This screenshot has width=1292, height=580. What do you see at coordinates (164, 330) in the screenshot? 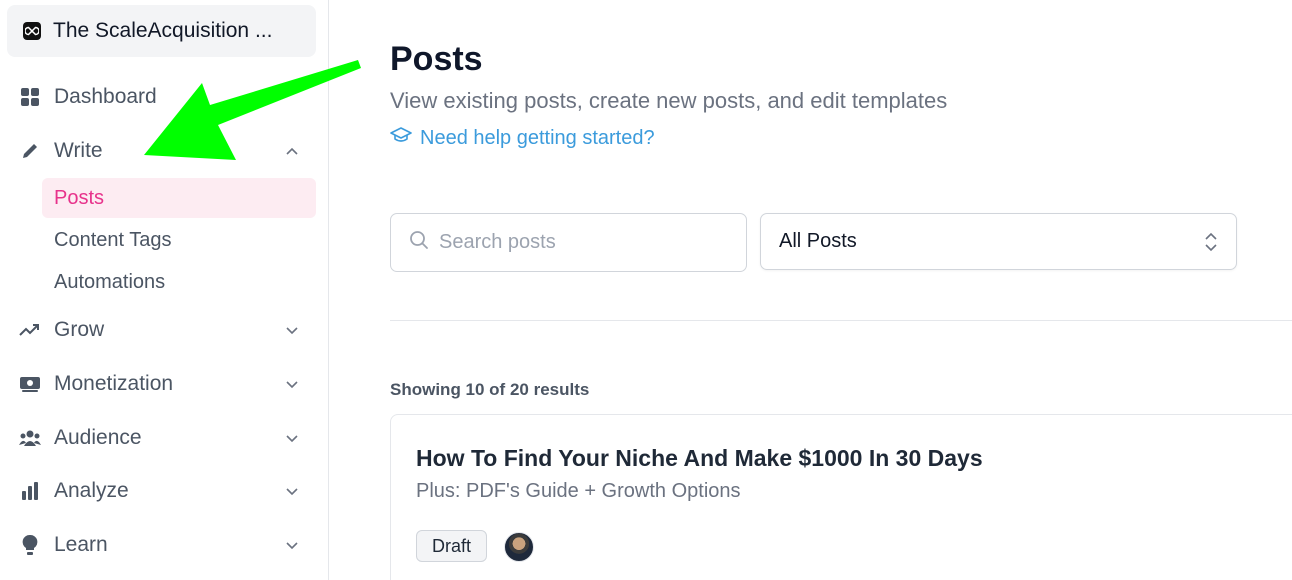
I see `nav-grow: Grow` at bounding box center [164, 330].